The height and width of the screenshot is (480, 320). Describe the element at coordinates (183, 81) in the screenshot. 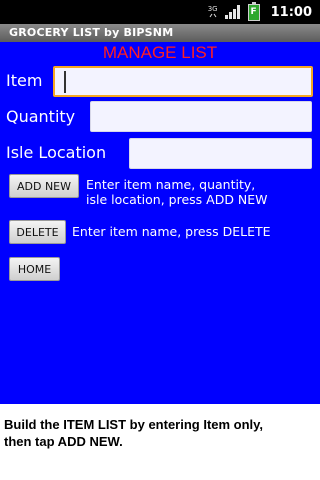

I see `item-input` at that location.